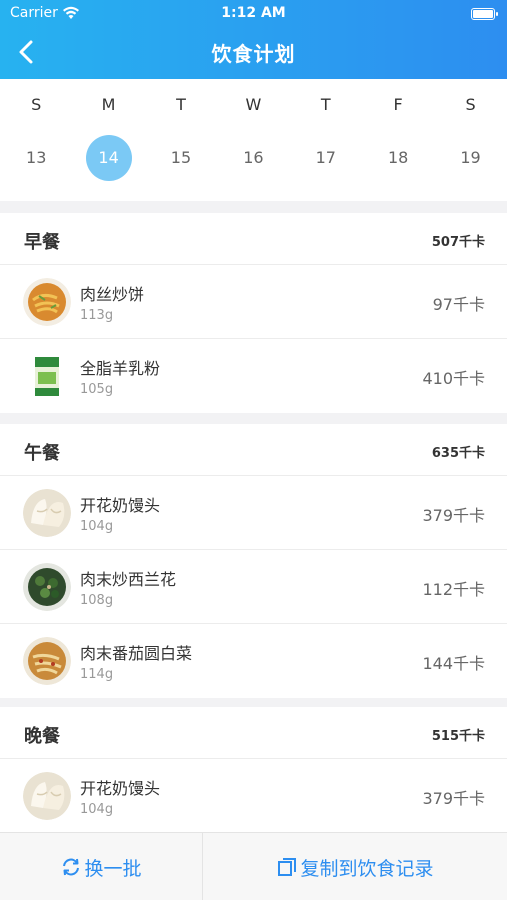 This screenshot has height=900, width=507. What do you see at coordinates (398, 158) in the screenshot?
I see `date-cell: 18` at bounding box center [398, 158].